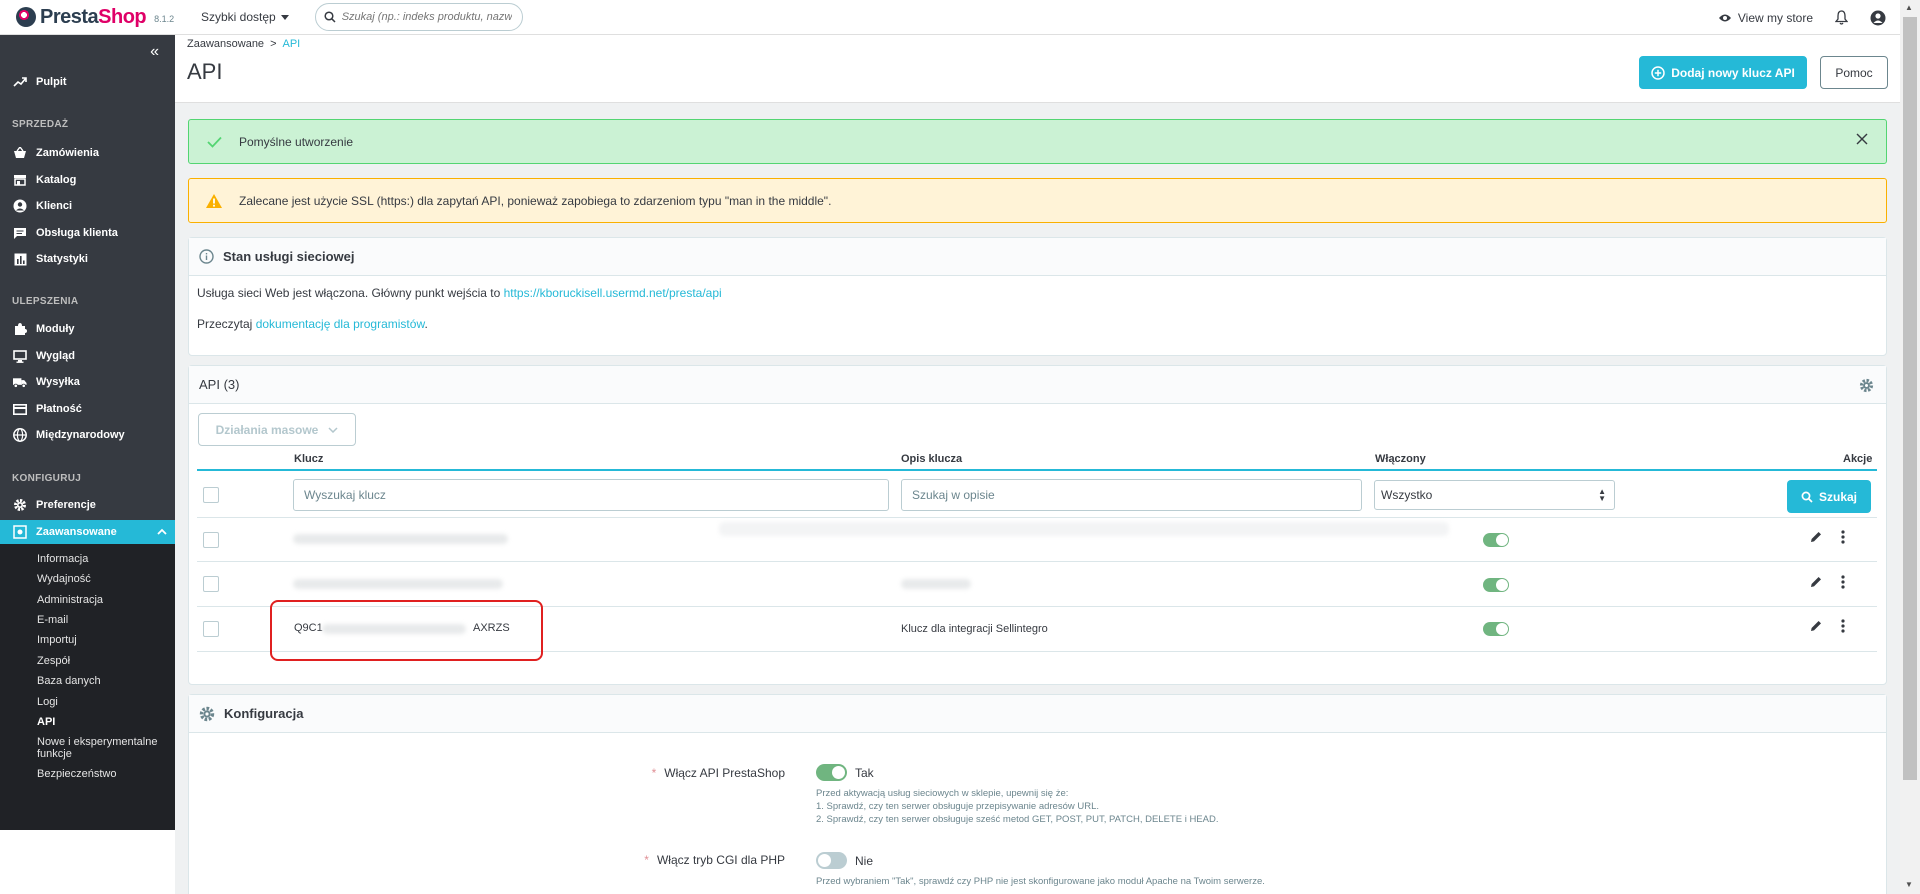  What do you see at coordinates (40, 124) in the screenshot?
I see `section-sell: SPRZEDAŻ` at bounding box center [40, 124].